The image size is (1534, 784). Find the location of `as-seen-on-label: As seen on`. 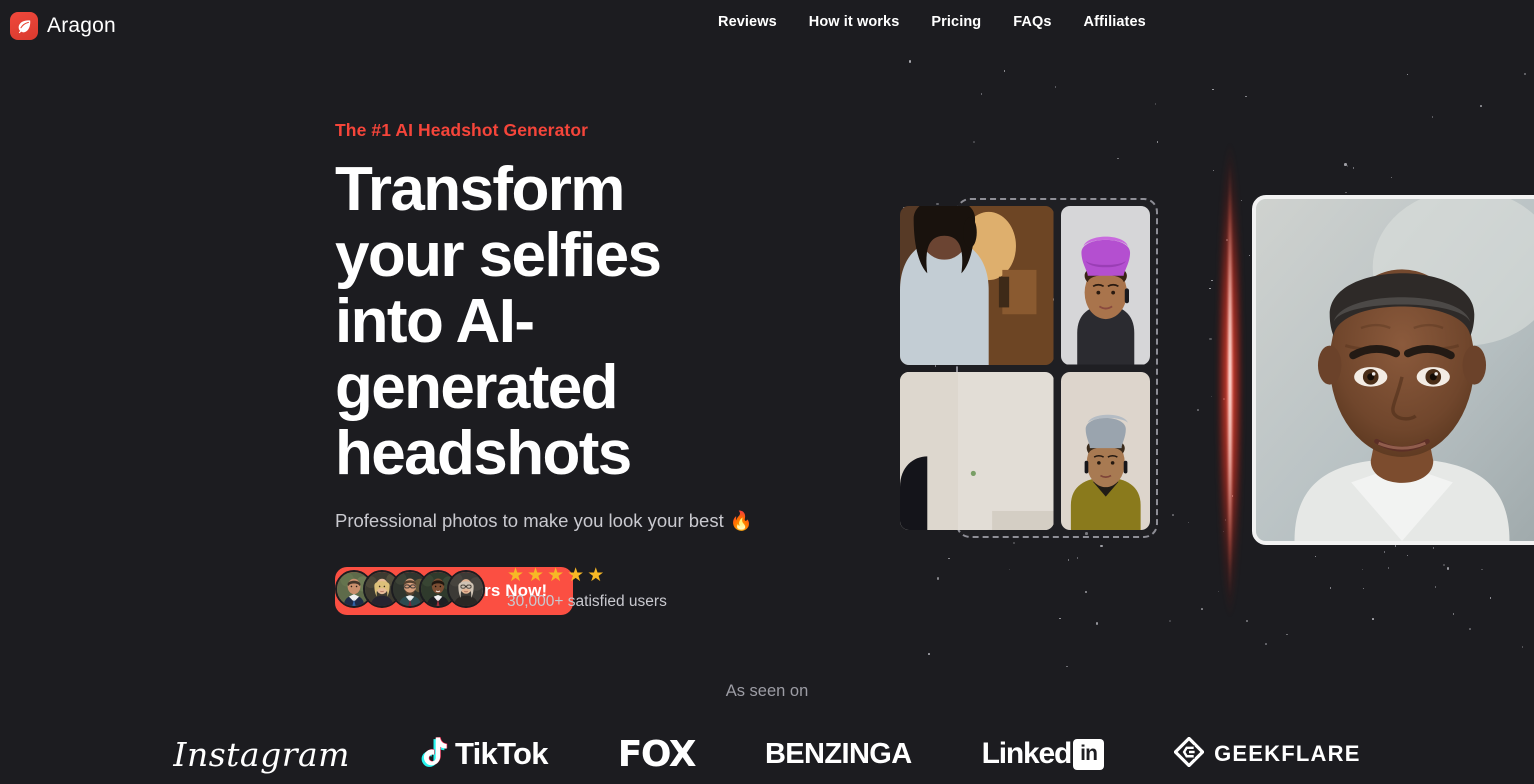

as-seen-on-label: As seen on is located at coordinates (767, 691).